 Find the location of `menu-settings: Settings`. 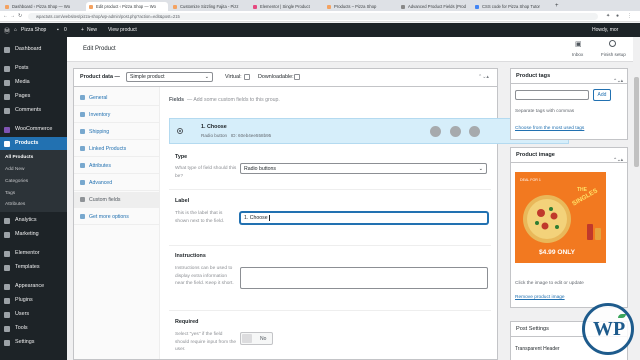

menu-settings: Settings is located at coordinates (33, 342).